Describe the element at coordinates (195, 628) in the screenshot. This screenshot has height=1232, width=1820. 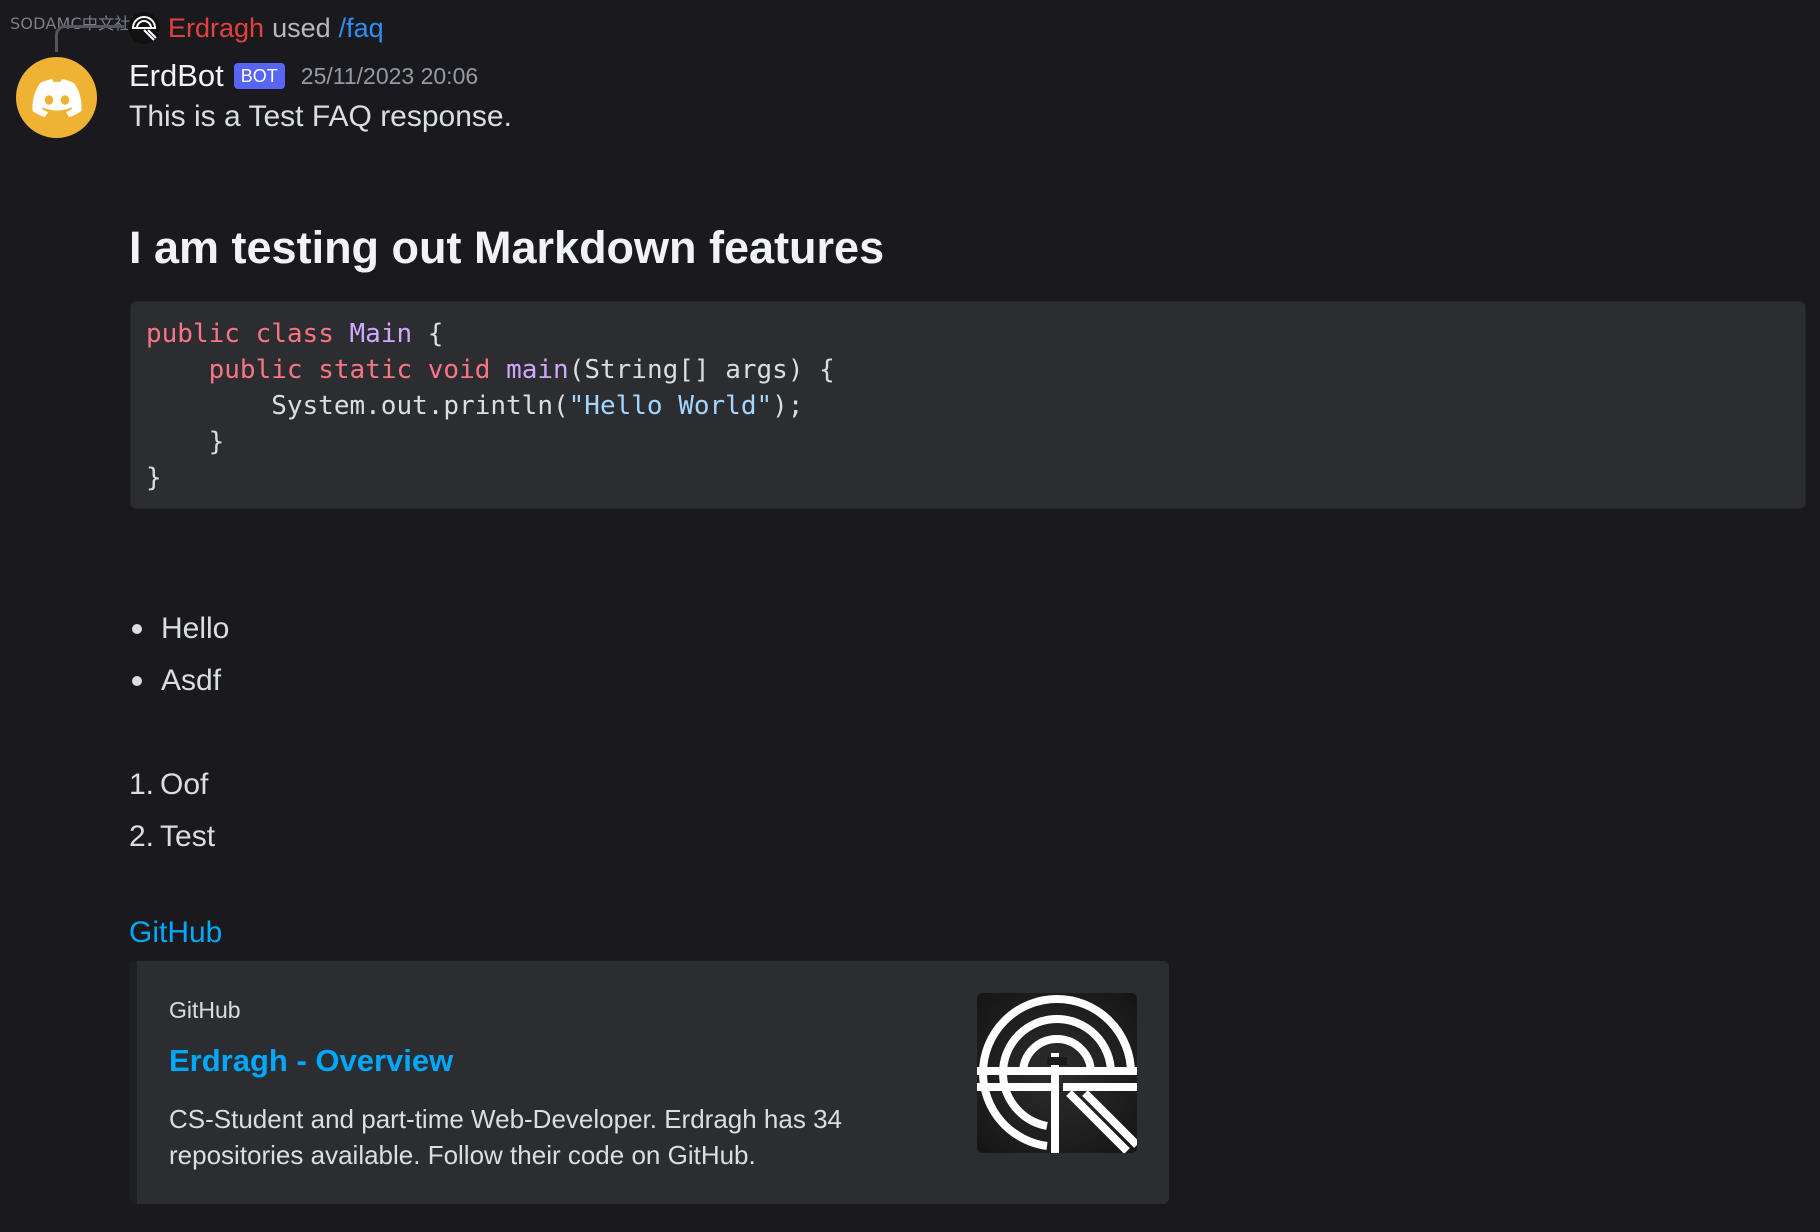
I see `bullet-text: Hello` at that location.